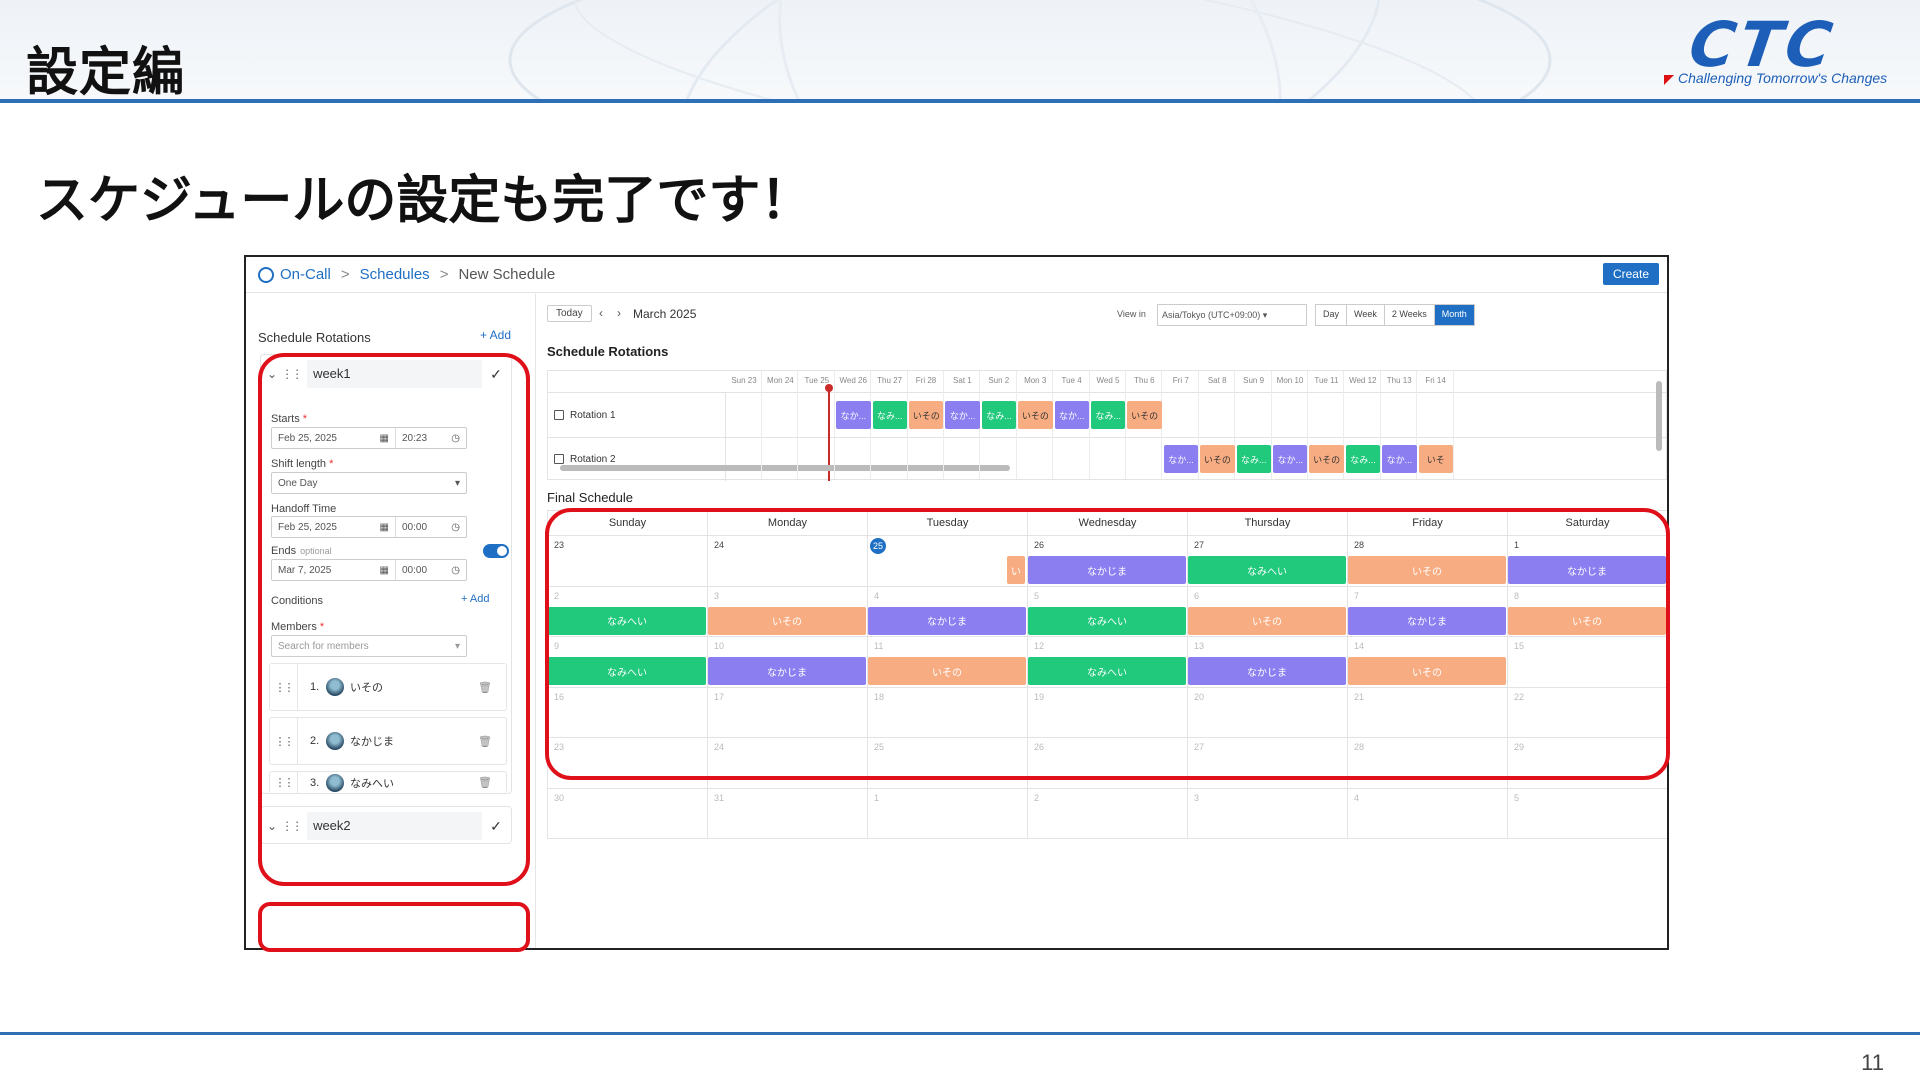  What do you see at coordinates (1630, 274) in the screenshot?
I see `create-button: Create` at bounding box center [1630, 274].